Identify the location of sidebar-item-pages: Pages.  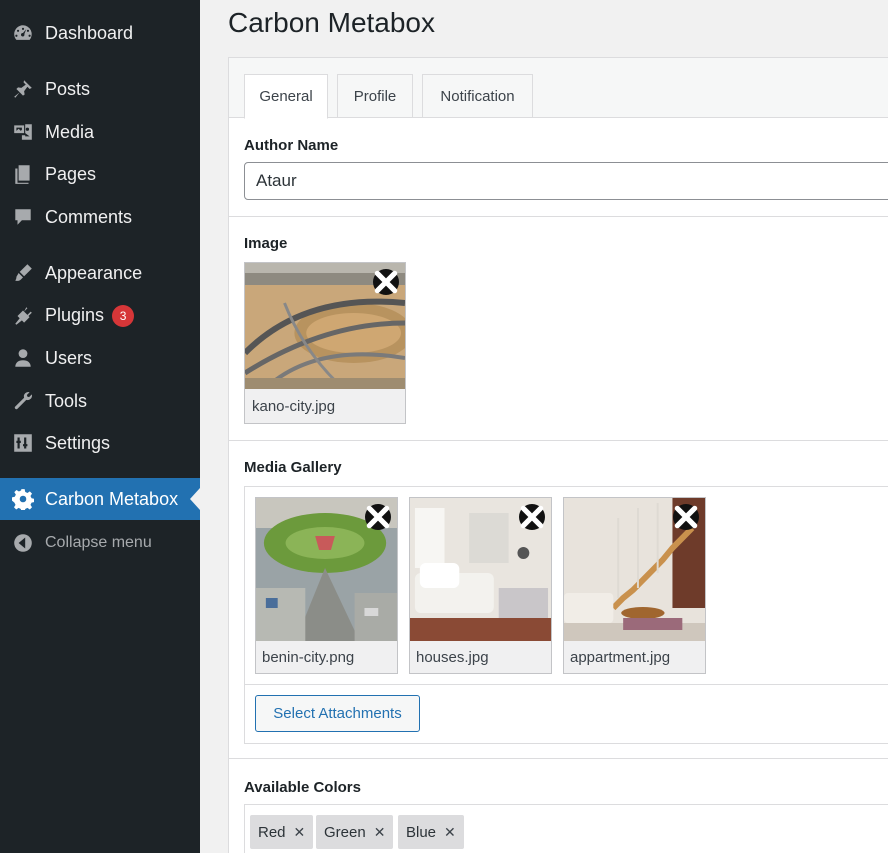
(100, 174).